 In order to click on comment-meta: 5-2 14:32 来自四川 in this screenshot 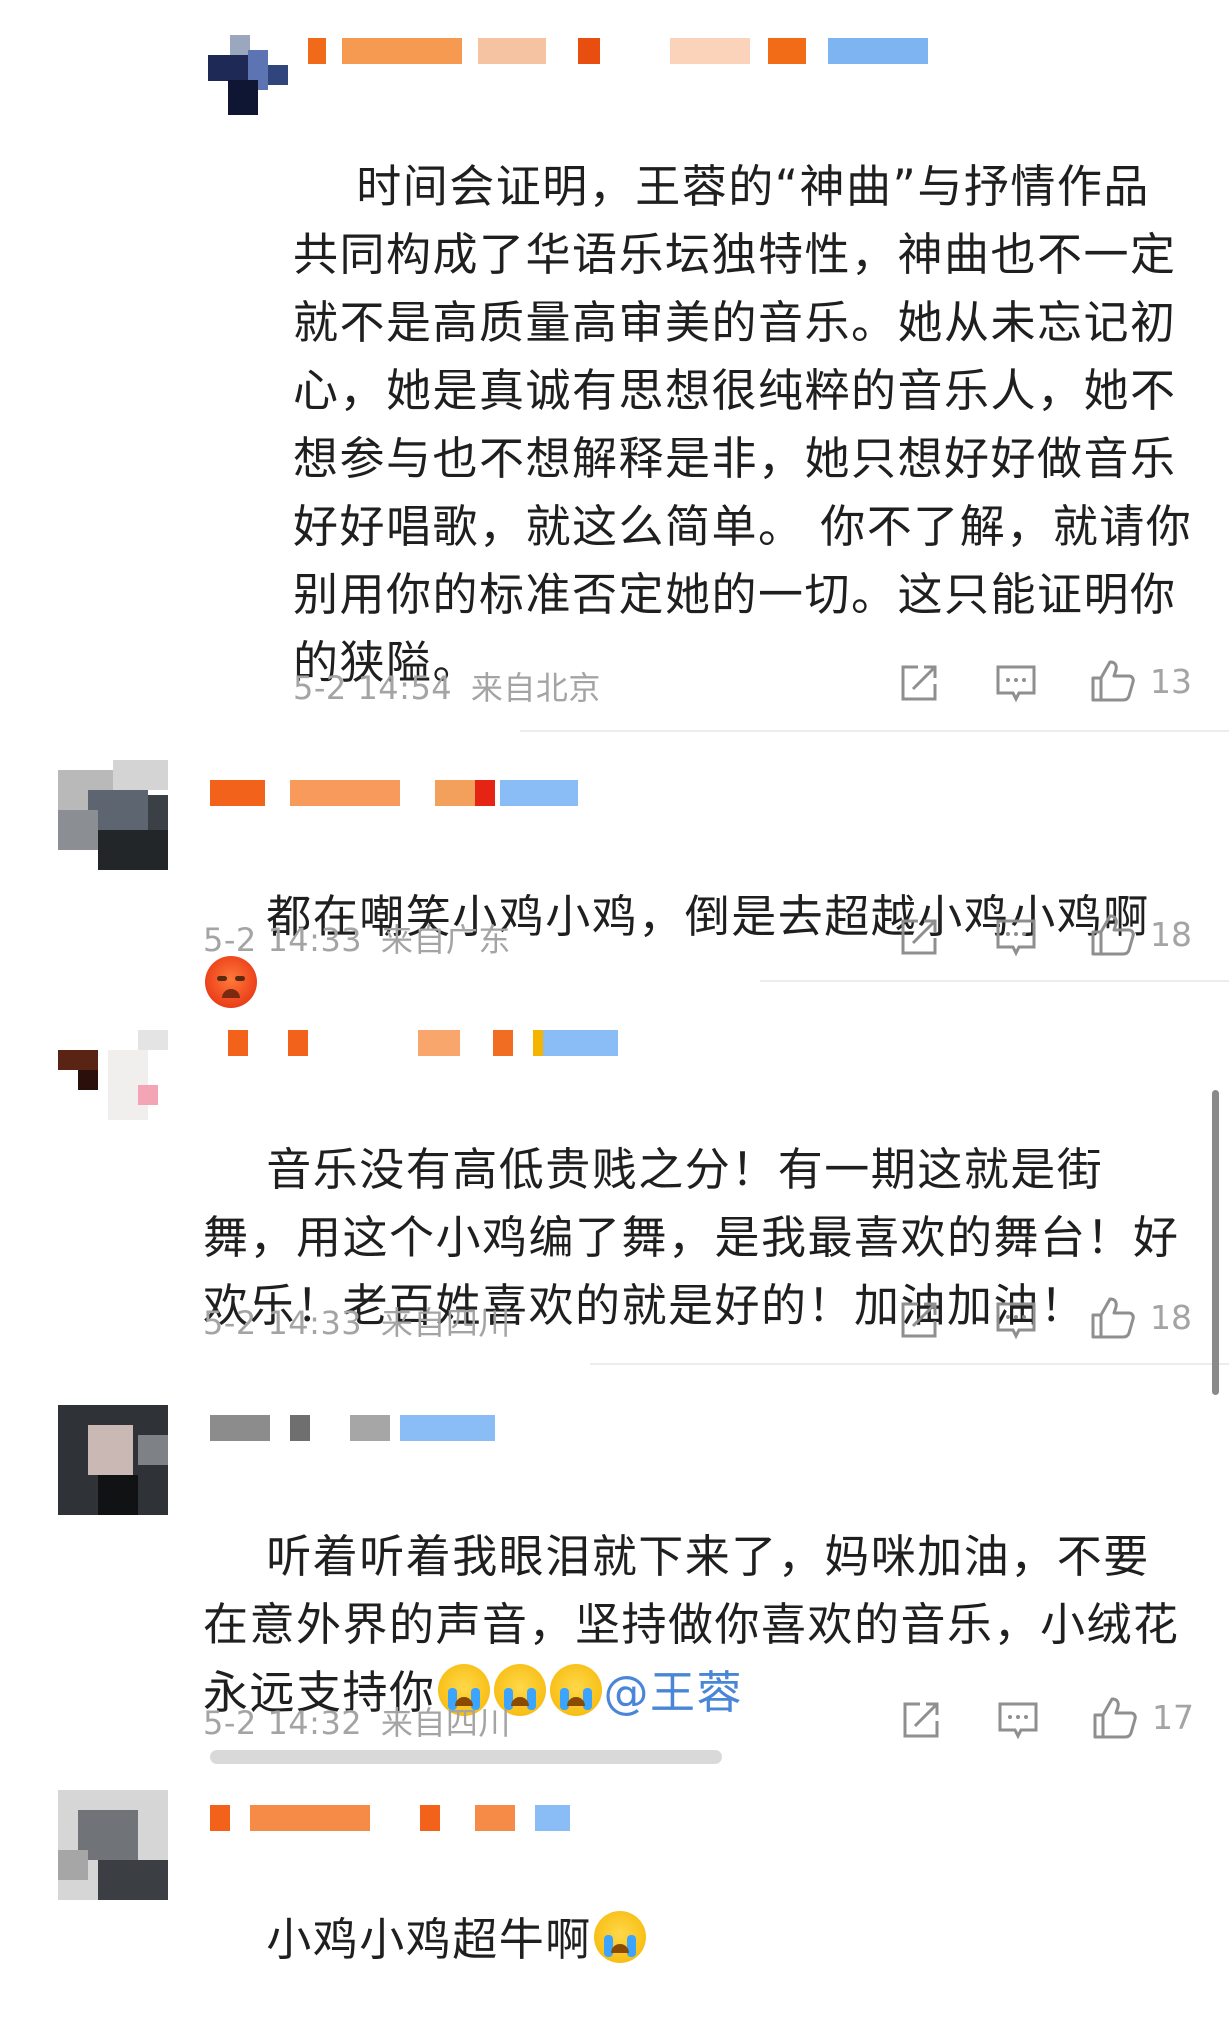, I will do `click(357, 1721)`.